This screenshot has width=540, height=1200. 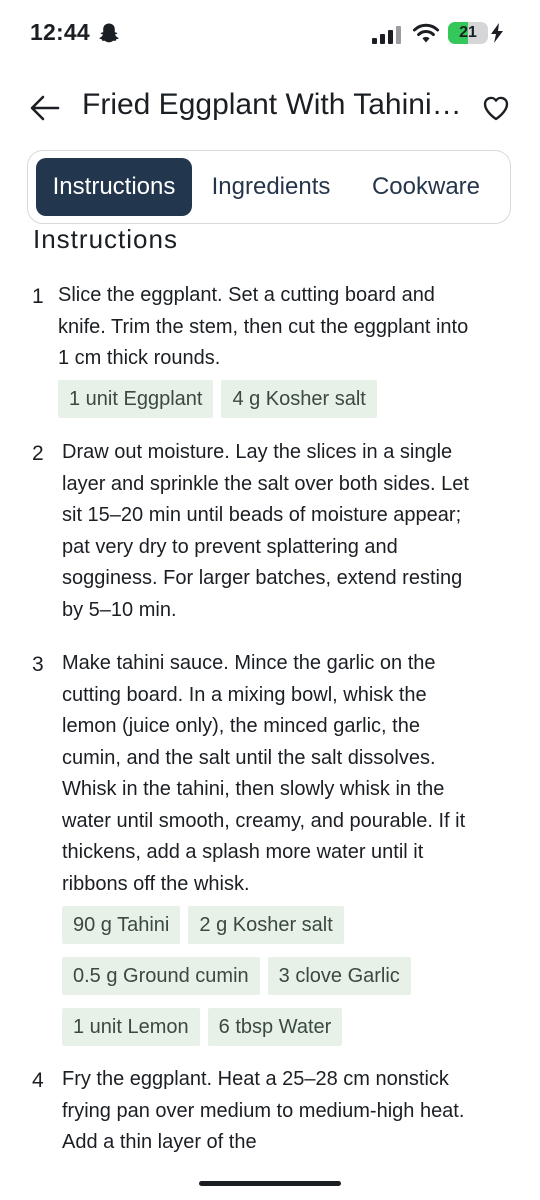 I want to click on step-ingredient-chips: 1 unit Eggplant 4 g Kosher salt, so click(x=268, y=405).